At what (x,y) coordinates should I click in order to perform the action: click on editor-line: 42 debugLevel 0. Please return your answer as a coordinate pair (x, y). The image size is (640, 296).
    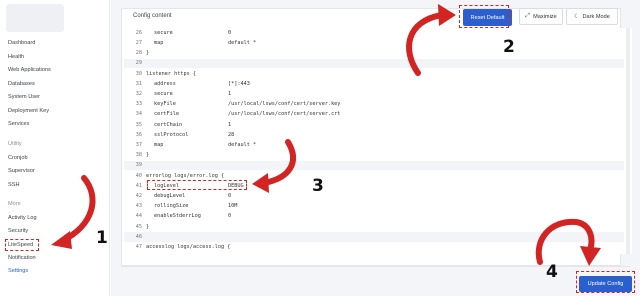
    Looking at the image, I should click on (374, 196).